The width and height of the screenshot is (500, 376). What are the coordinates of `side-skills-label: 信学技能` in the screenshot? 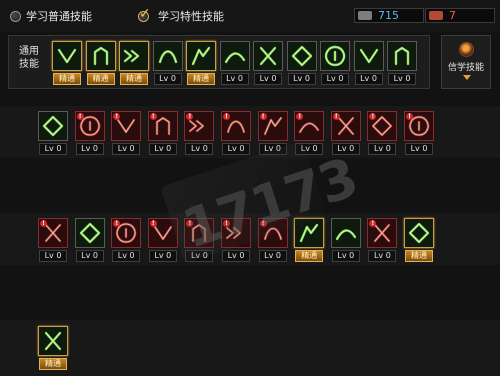 It's located at (465, 68).